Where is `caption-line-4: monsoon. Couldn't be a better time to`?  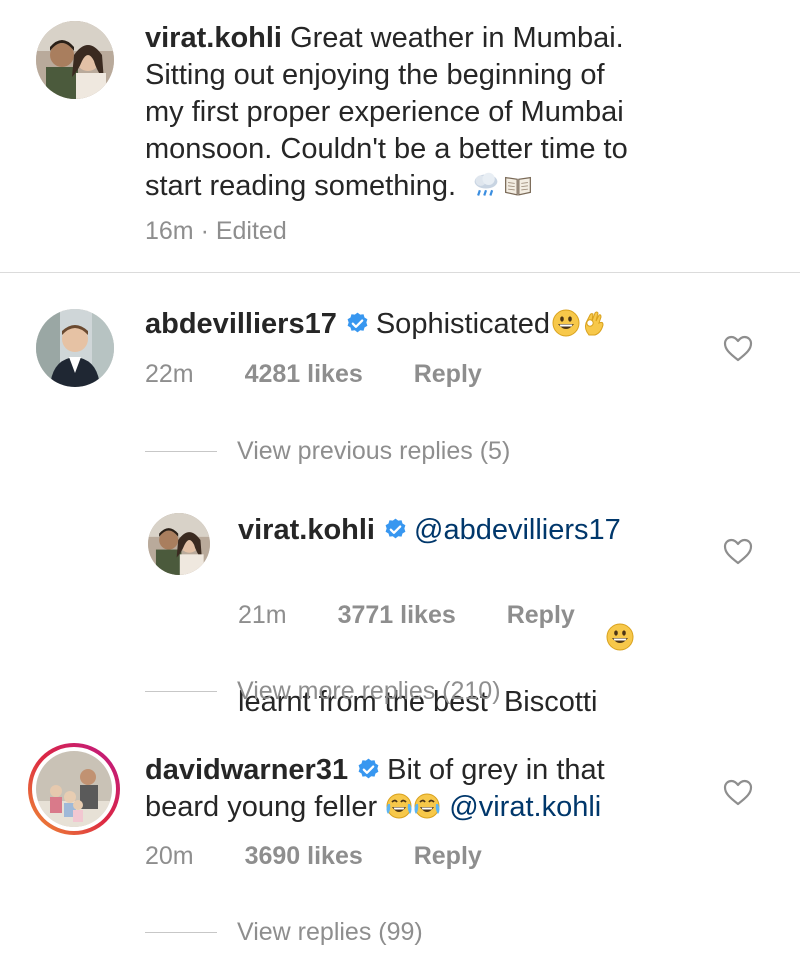
caption-line-4: monsoon. Couldn't be a better time to is located at coordinates (386, 149).